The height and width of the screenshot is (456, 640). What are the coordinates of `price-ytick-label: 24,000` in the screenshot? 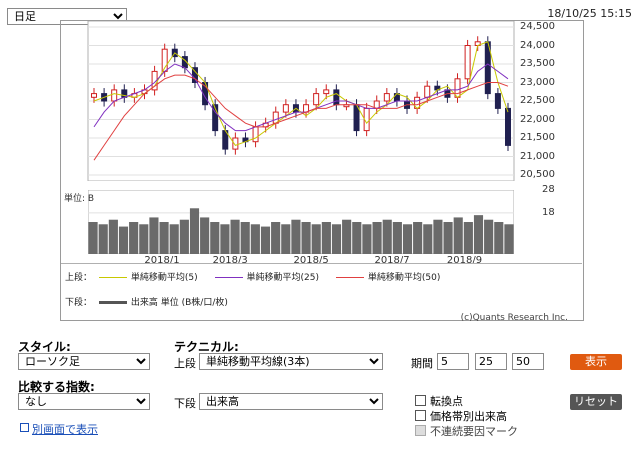 It's located at (537, 45).